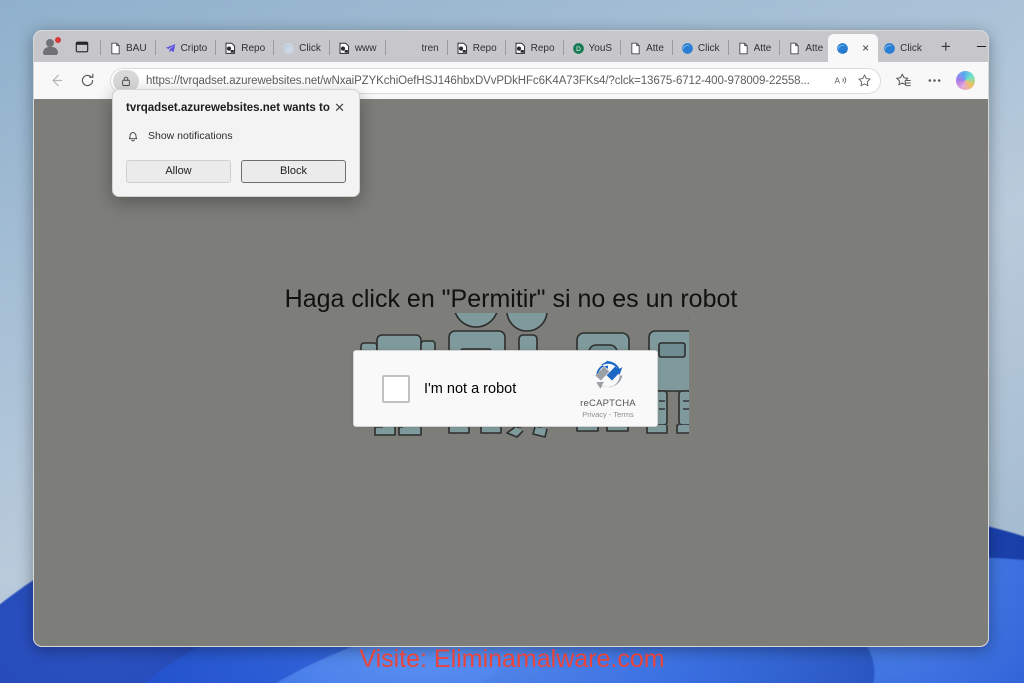 This screenshot has height=683, width=1024. Describe the element at coordinates (512, 659) in the screenshot. I see `watermark-text: Visite: Eliminamalware.com` at that location.